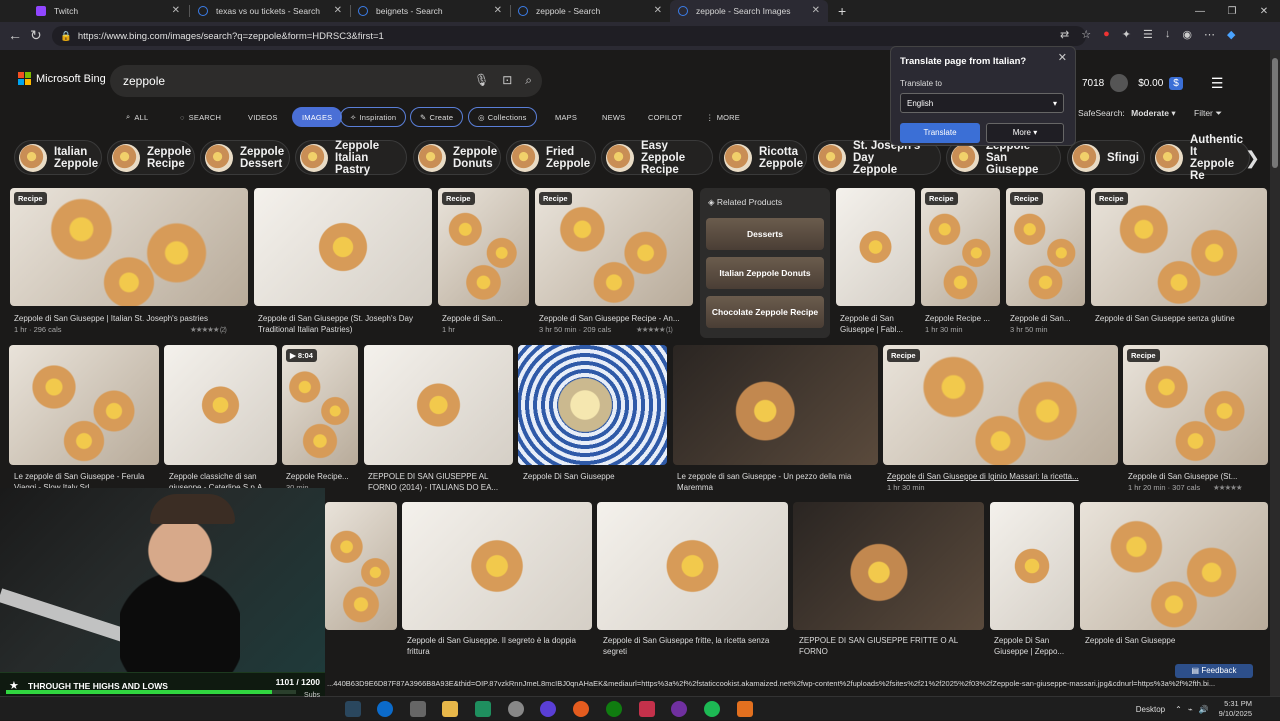  I want to click on nav-maps: MAPS, so click(566, 117).